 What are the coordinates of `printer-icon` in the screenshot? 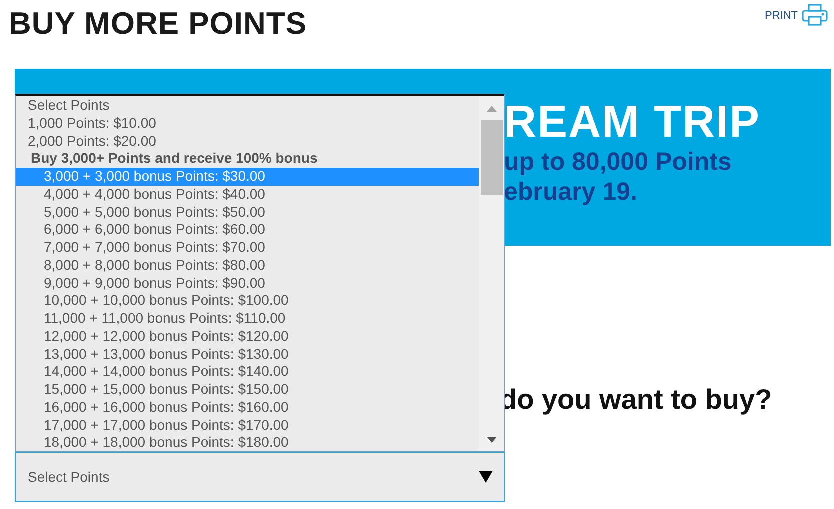 It's located at (815, 15).